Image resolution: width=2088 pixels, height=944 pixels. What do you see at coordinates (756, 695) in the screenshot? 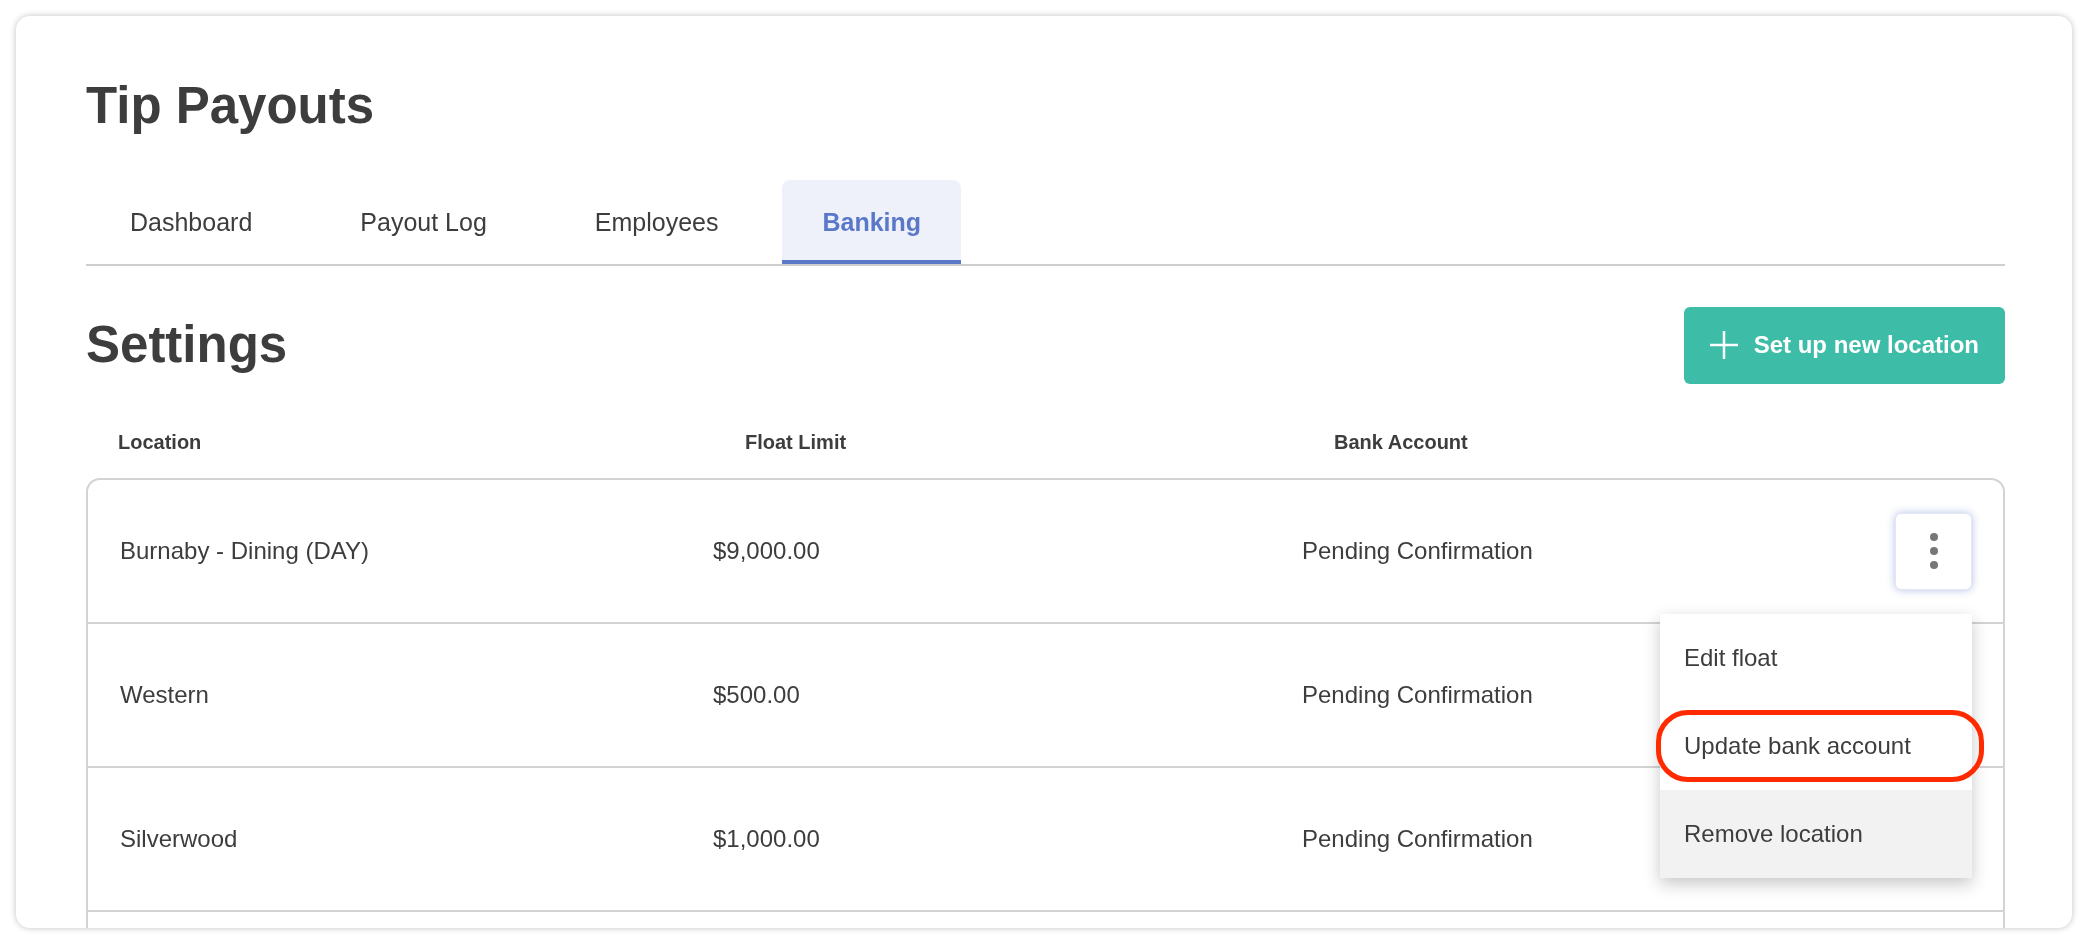
I see `table-cell: $500.00` at bounding box center [756, 695].